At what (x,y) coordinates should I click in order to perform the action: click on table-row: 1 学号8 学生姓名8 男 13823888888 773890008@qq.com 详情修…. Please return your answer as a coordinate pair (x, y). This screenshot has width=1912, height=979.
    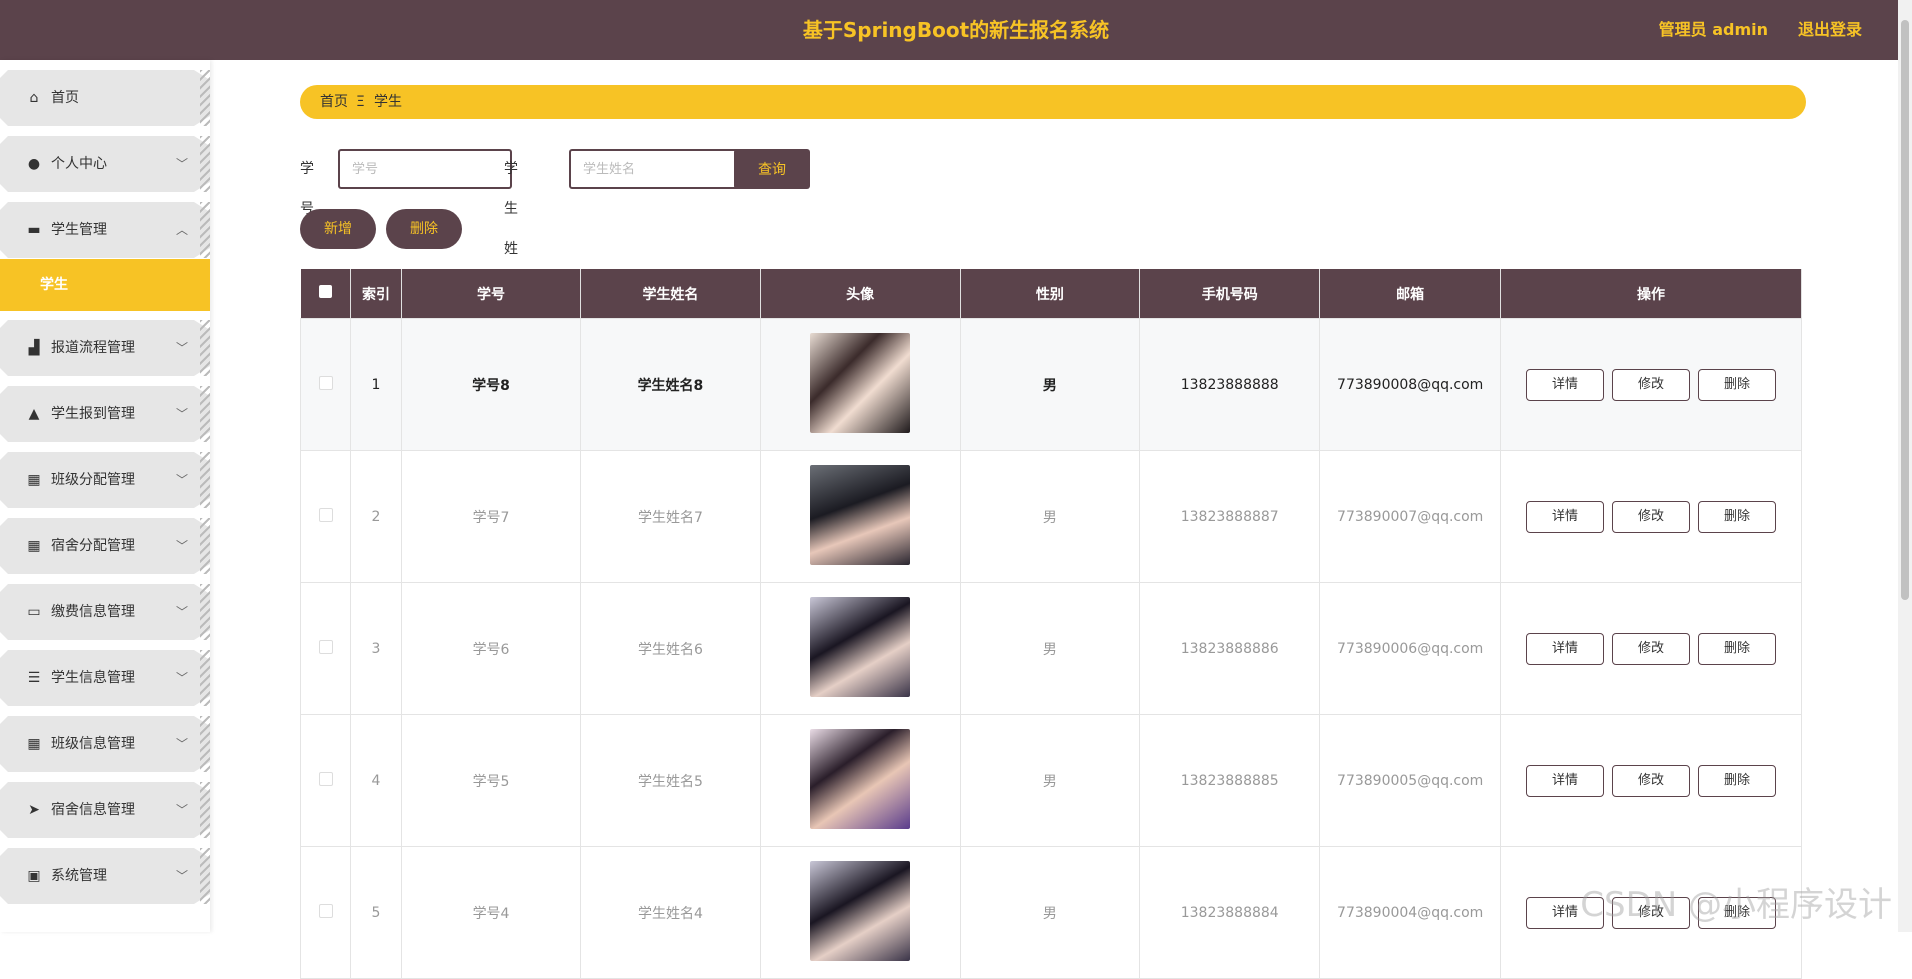
    Looking at the image, I should click on (1050, 384).